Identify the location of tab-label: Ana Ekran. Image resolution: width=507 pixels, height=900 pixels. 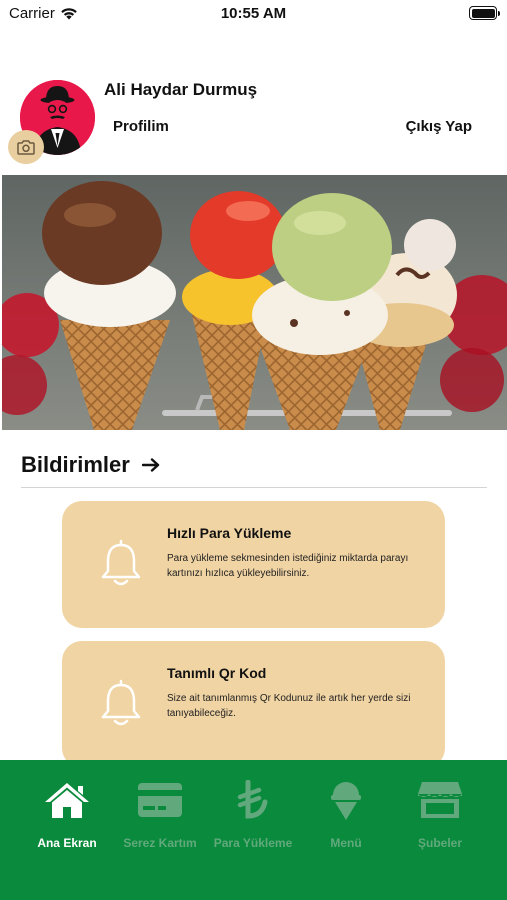
(67, 843).